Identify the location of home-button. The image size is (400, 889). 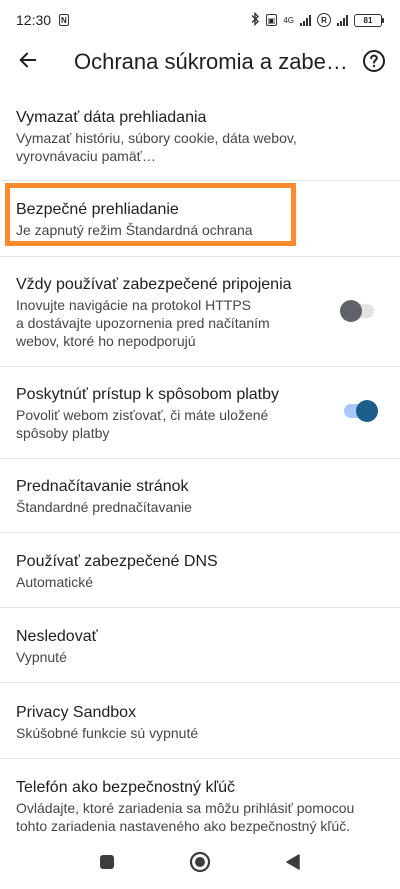
(200, 865).